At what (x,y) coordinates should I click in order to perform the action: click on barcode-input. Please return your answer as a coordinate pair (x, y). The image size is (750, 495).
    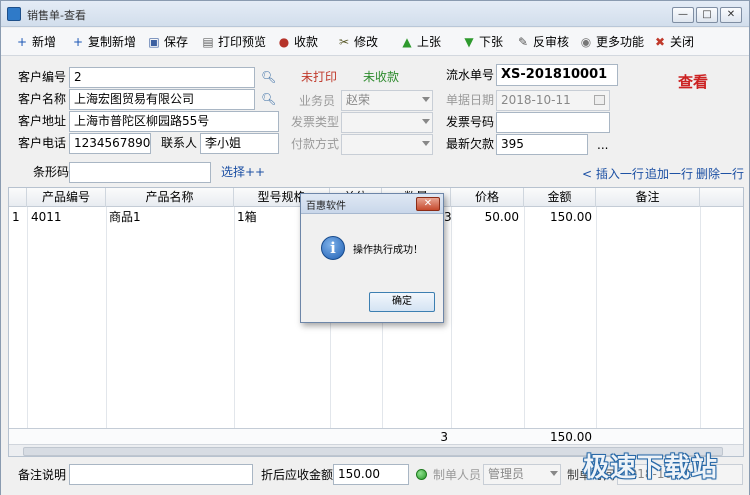
    Looking at the image, I should click on (140, 172).